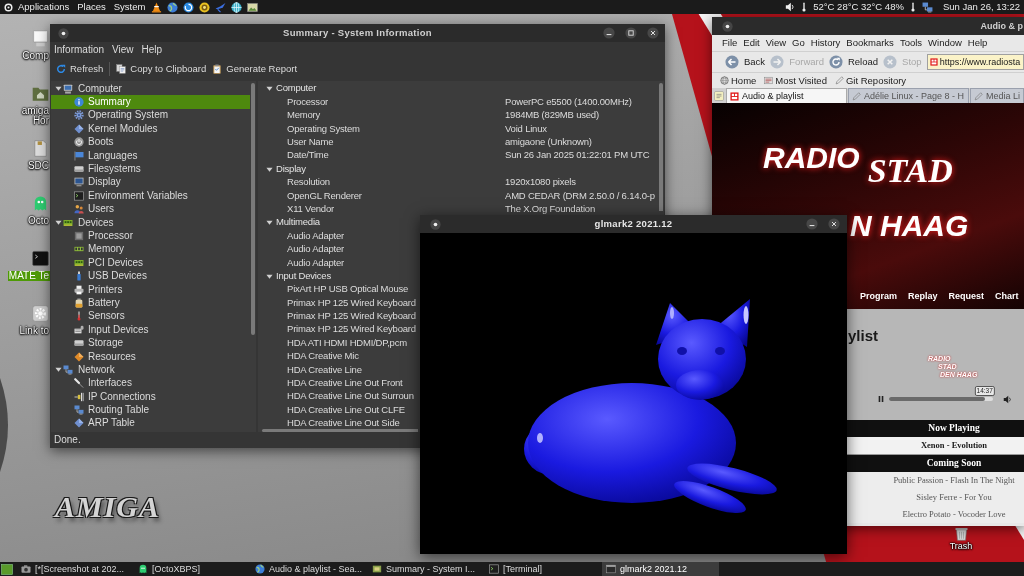  Describe the element at coordinates (745, 62) in the screenshot. I see `nav-button: Back` at that location.